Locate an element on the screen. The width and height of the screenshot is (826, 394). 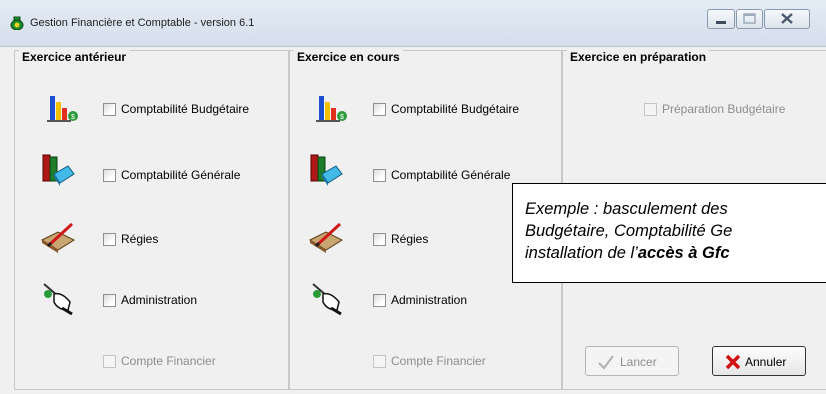
minimize-button is located at coordinates (721, 19).